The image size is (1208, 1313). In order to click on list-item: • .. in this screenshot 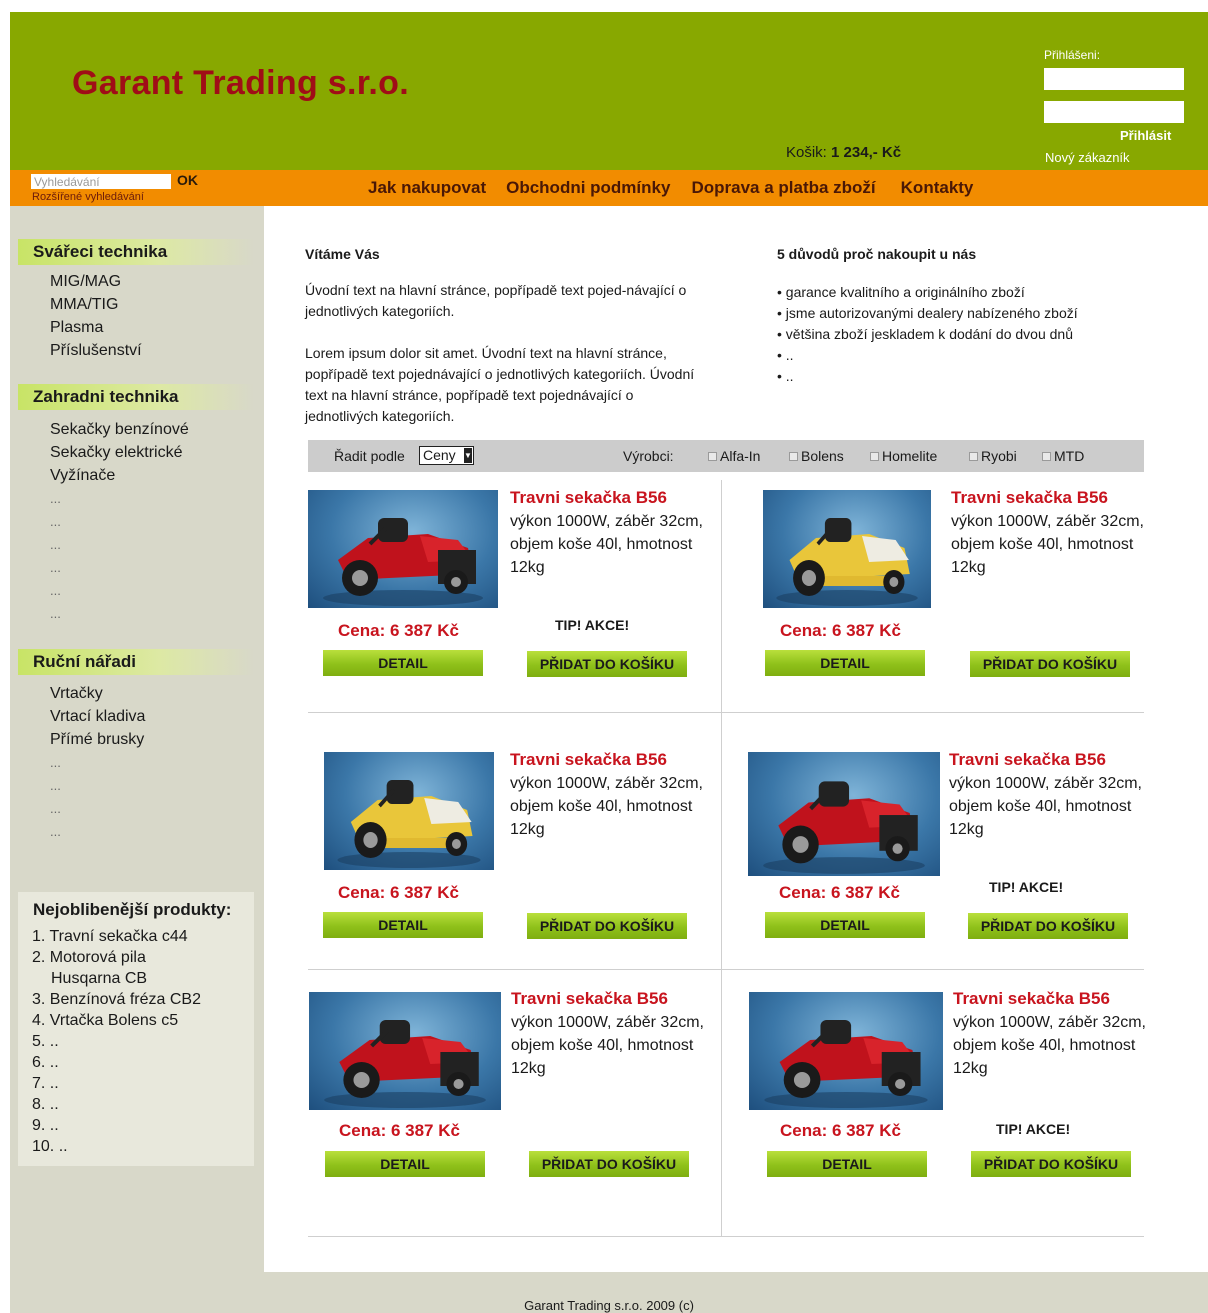, I will do `click(785, 355)`.